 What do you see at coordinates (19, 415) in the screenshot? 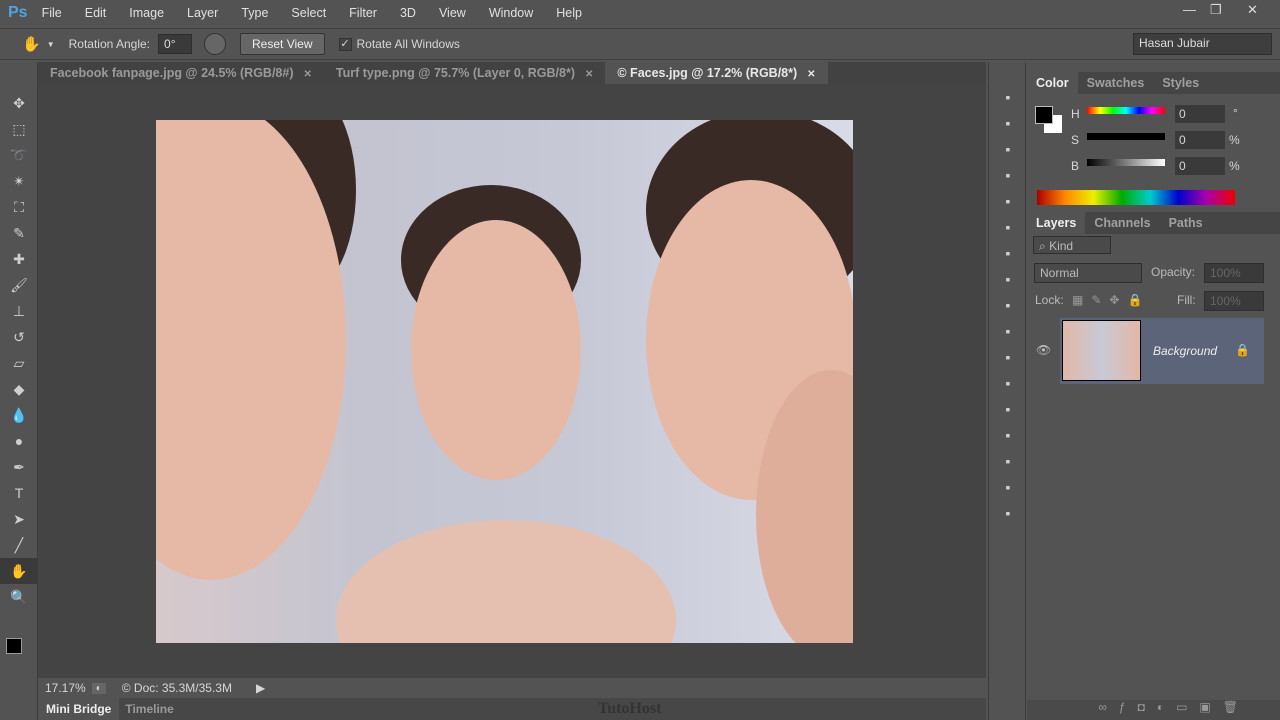
I see `blur-icon: 💧` at bounding box center [19, 415].